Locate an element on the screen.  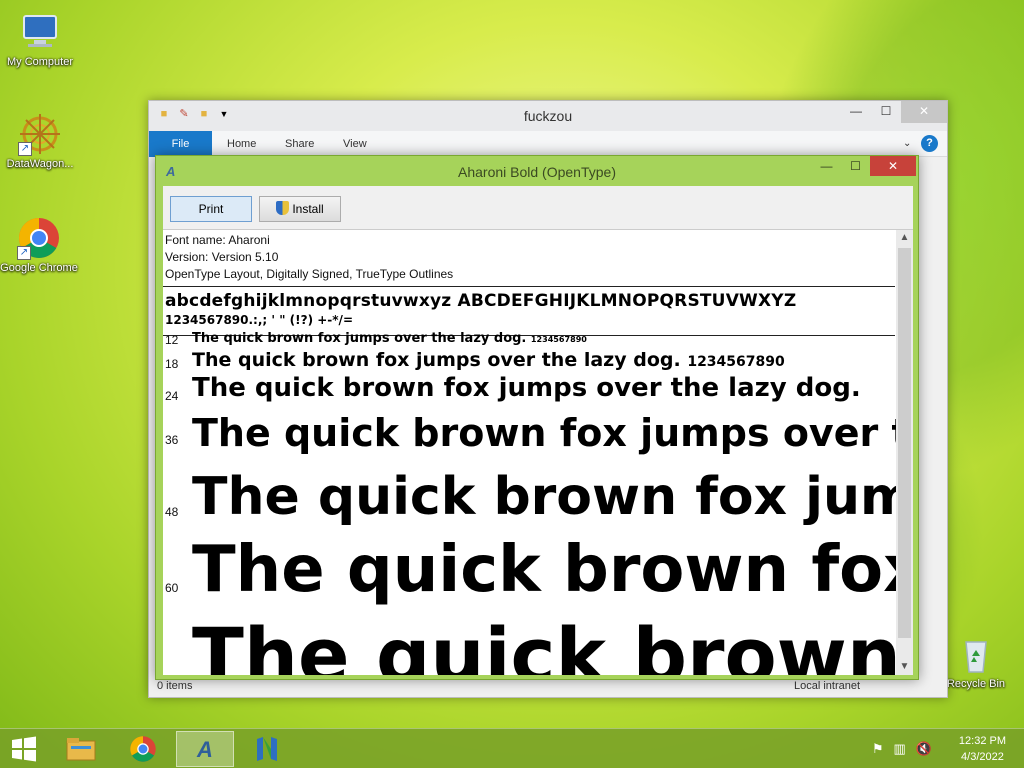
tab-view: View is located at coordinates (355, 144).